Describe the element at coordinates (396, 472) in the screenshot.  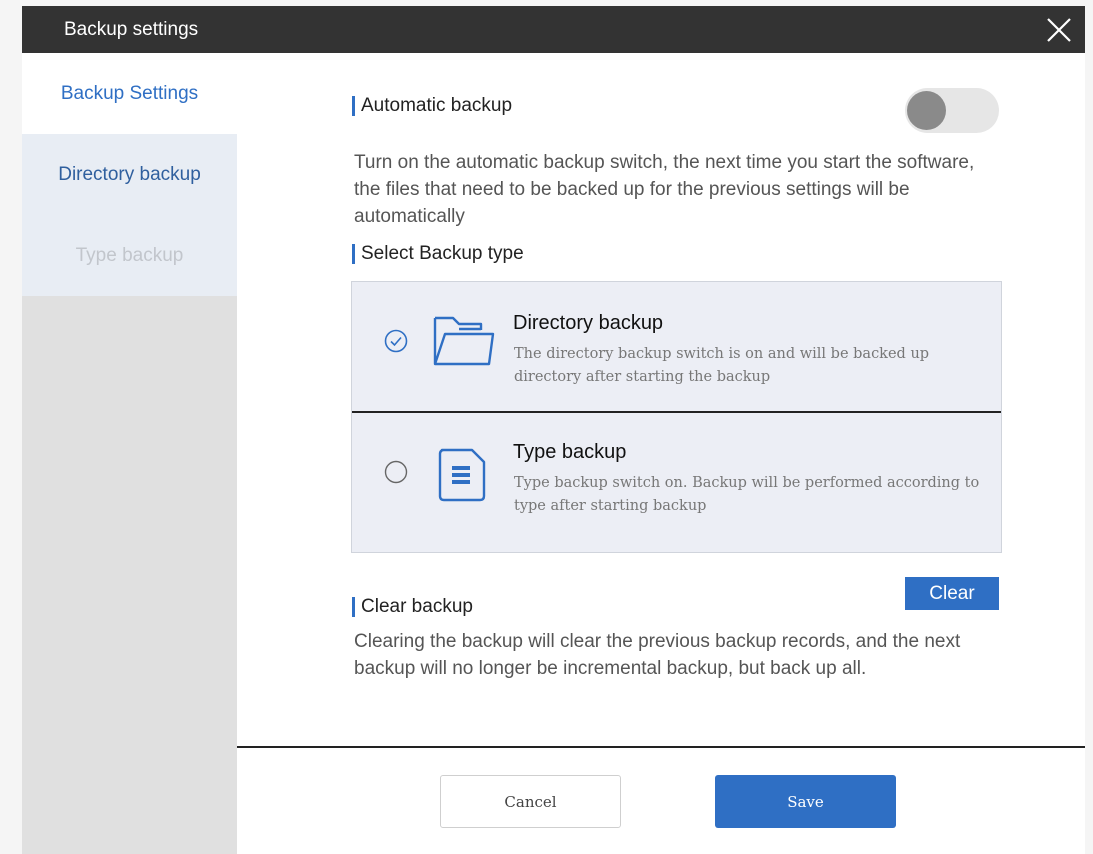
I see `radio-unchecked-icon` at that location.